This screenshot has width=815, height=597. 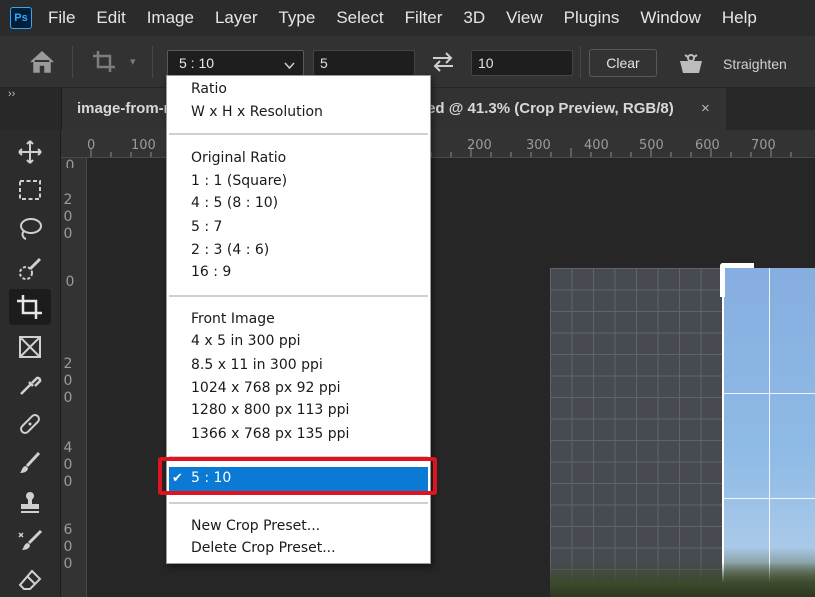 What do you see at coordinates (74, 377) in the screenshot?
I see `vertical-ruler: 0 200 0 200 400 600` at bounding box center [74, 377].